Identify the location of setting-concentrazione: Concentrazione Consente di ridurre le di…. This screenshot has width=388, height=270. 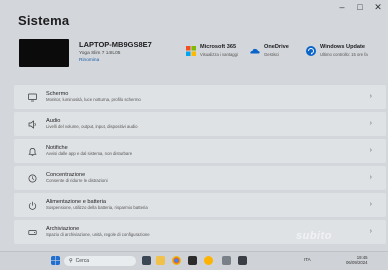
(200, 178).